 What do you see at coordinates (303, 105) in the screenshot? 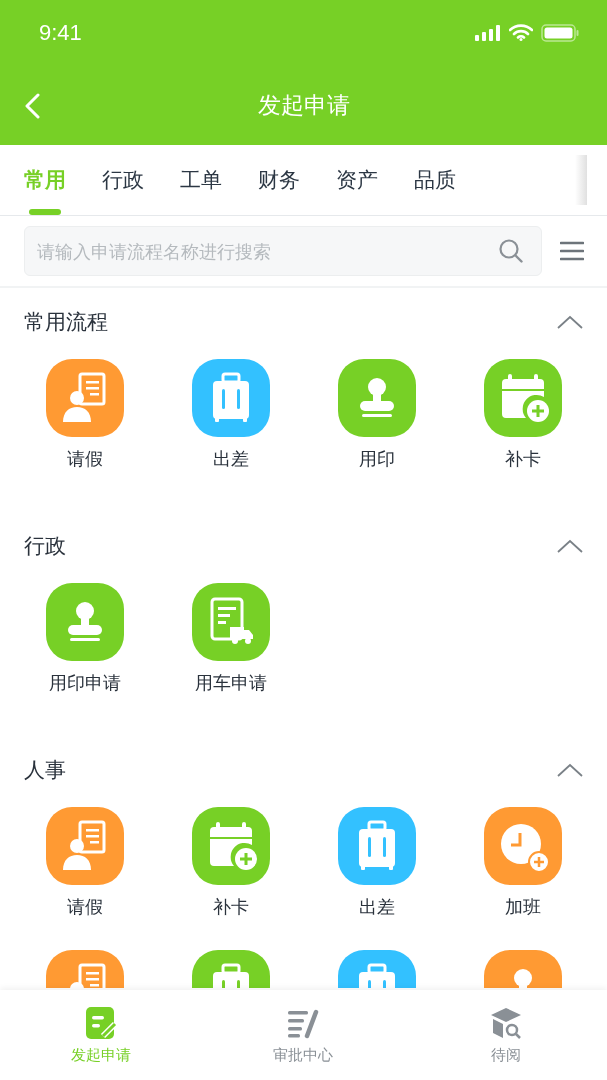
I see `page-title: 发起申请` at bounding box center [303, 105].